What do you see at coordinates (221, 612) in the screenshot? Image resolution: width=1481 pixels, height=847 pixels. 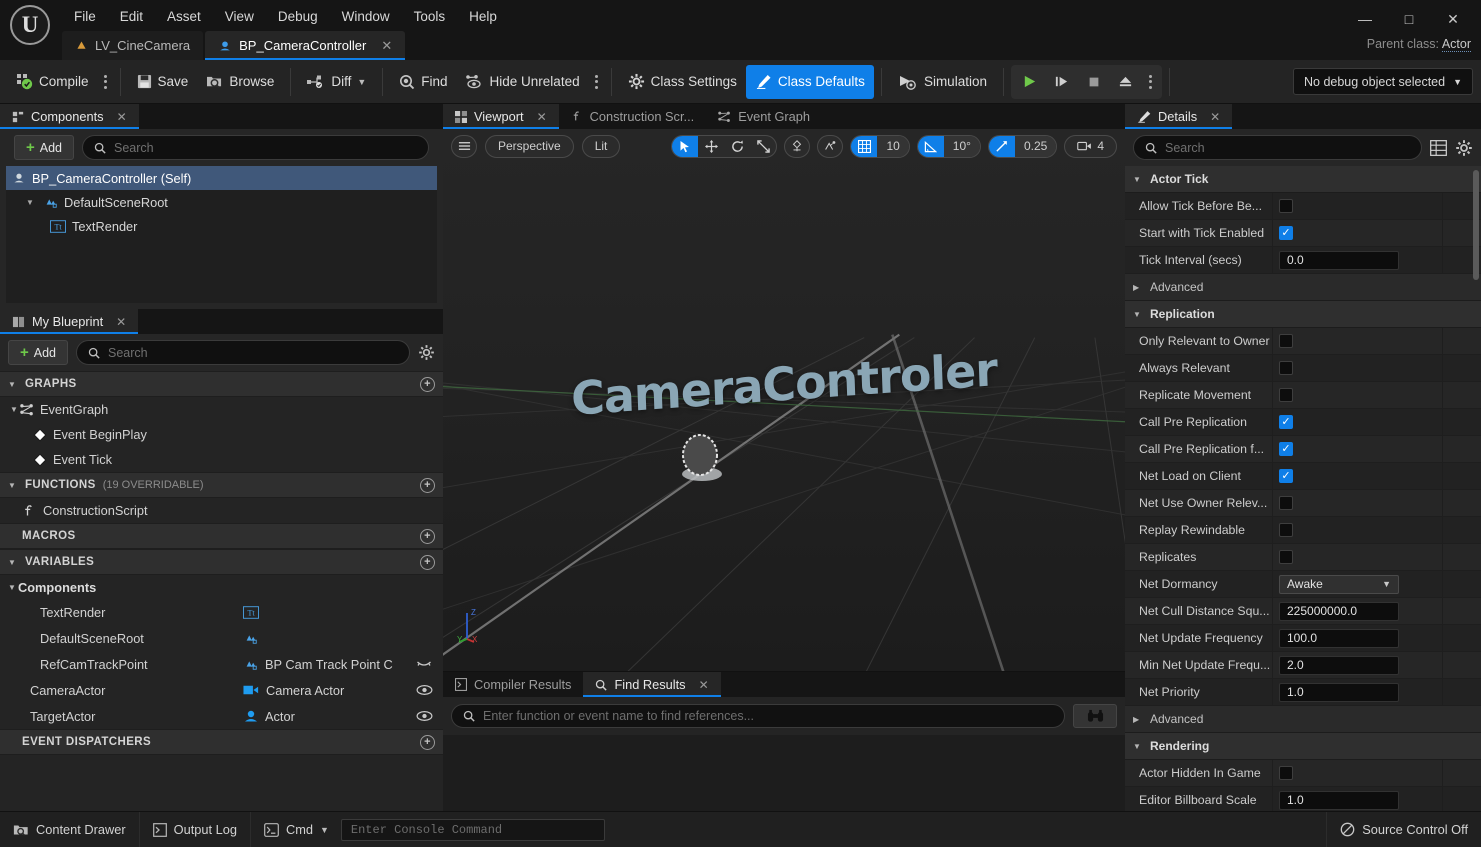 I see `variable-row-textrender: TextRender Tt` at bounding box center [221, 612].